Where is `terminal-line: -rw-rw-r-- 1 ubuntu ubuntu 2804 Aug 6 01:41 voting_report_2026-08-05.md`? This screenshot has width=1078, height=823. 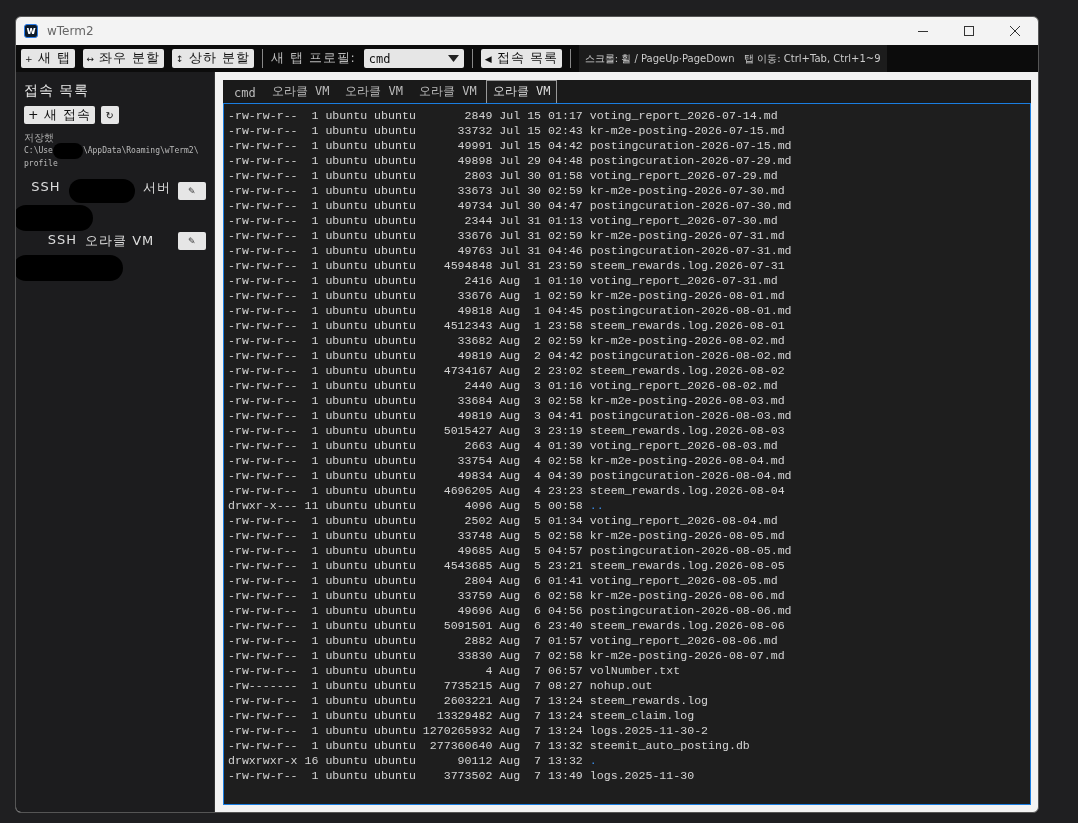 terminal-line: -rw-rw-r-- 1 ubuntu ubuntu 2804 Aug 6 01:41 voting_report_2026-08-05.md is located at coordinates (503, 580).